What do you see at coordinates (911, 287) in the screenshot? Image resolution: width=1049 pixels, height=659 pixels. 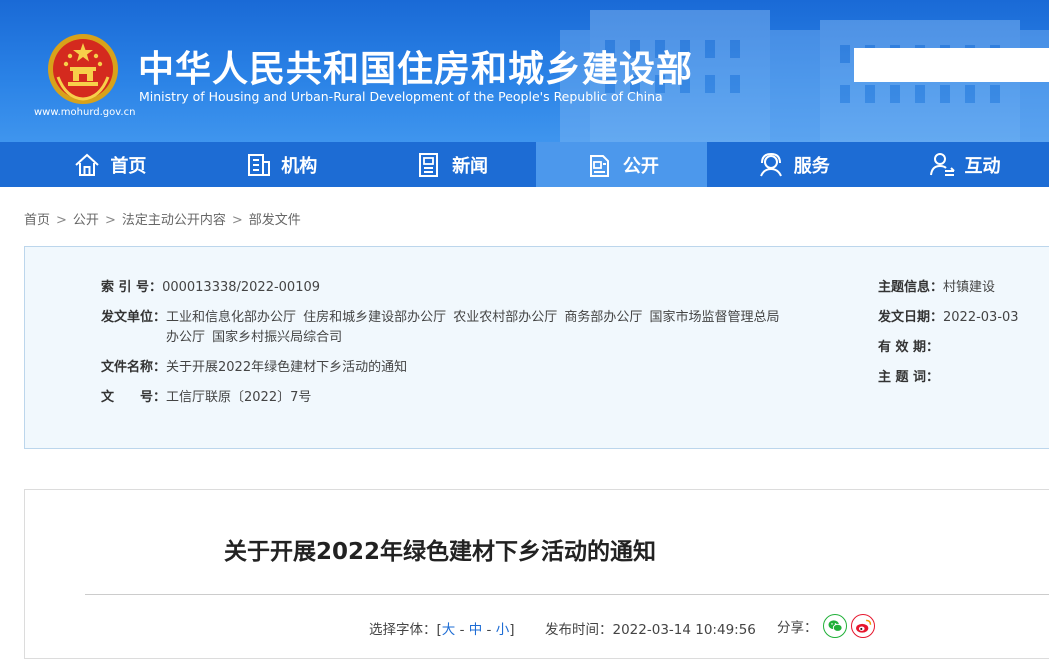 I see `topic-label: 主题信息：` at bounding box center [911, 287].